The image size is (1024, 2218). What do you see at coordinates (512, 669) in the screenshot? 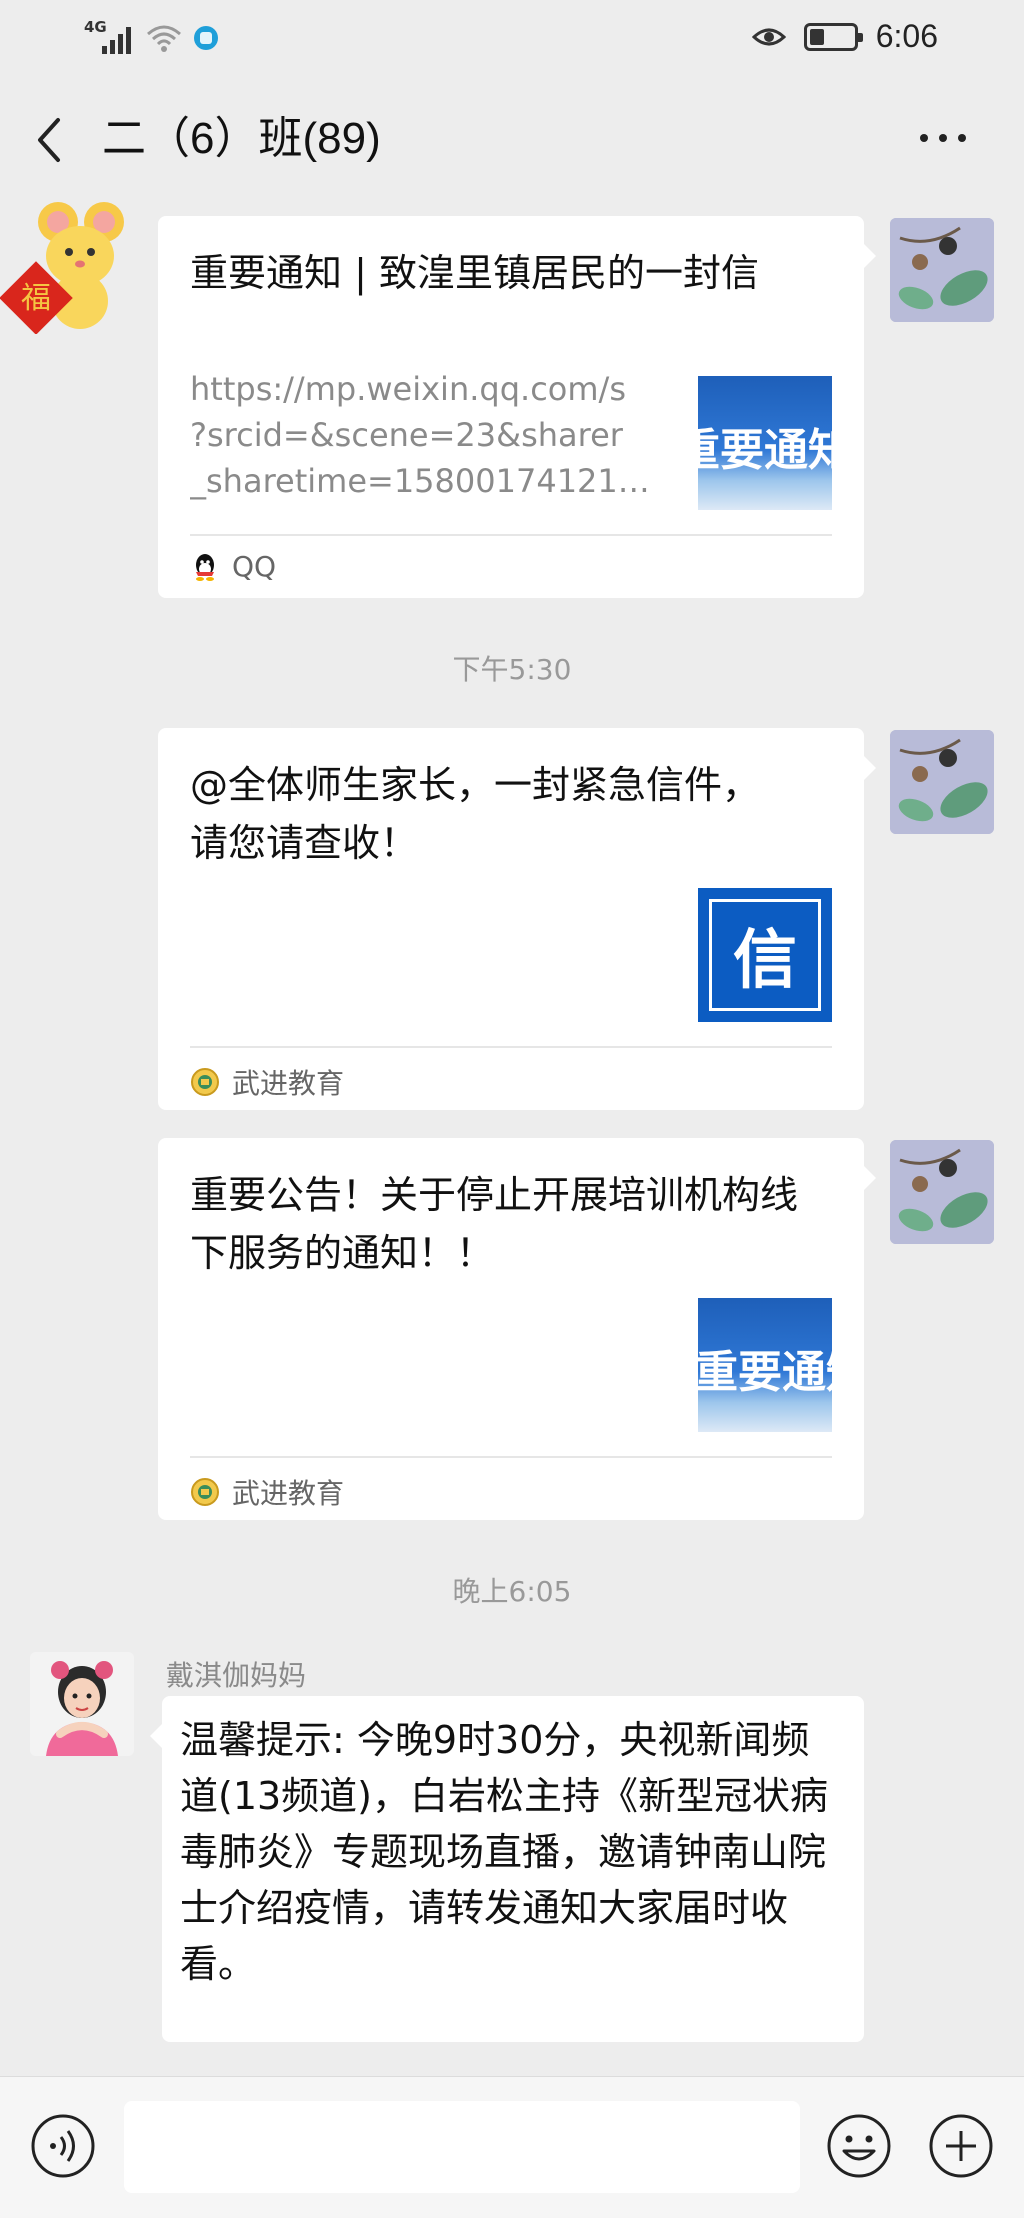
I see `time-divider: 下午5:30` at bounding box center [512, 669].